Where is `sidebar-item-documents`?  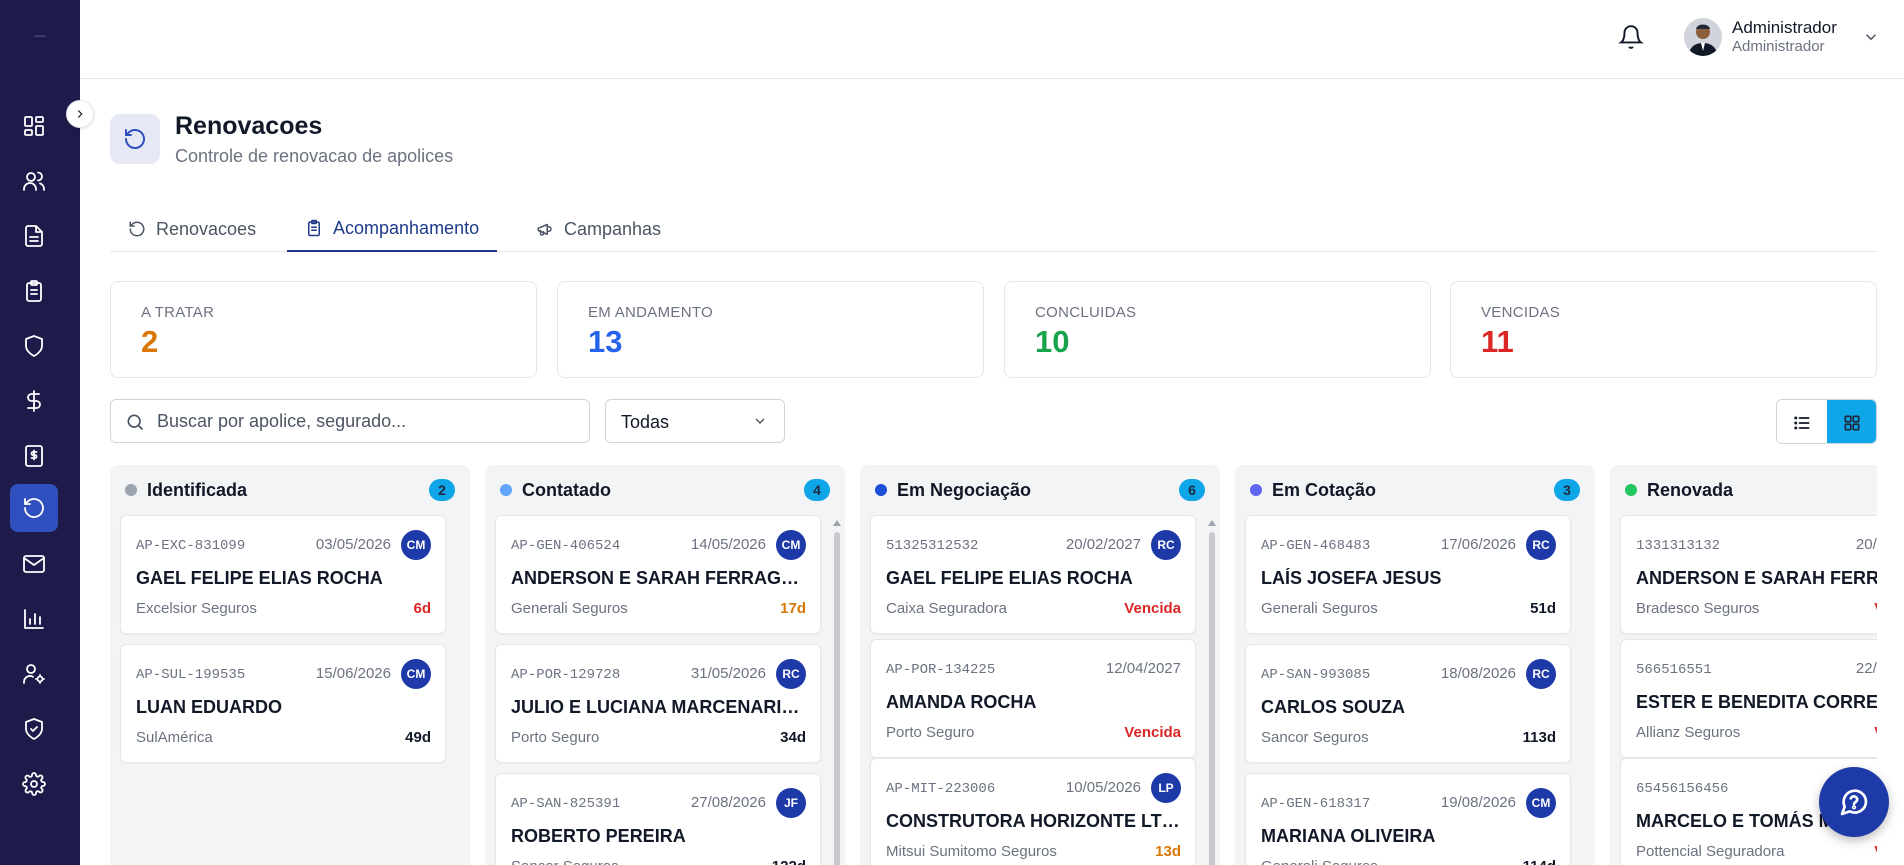 sidebar-item-documents is located at coordinates (34, 236).